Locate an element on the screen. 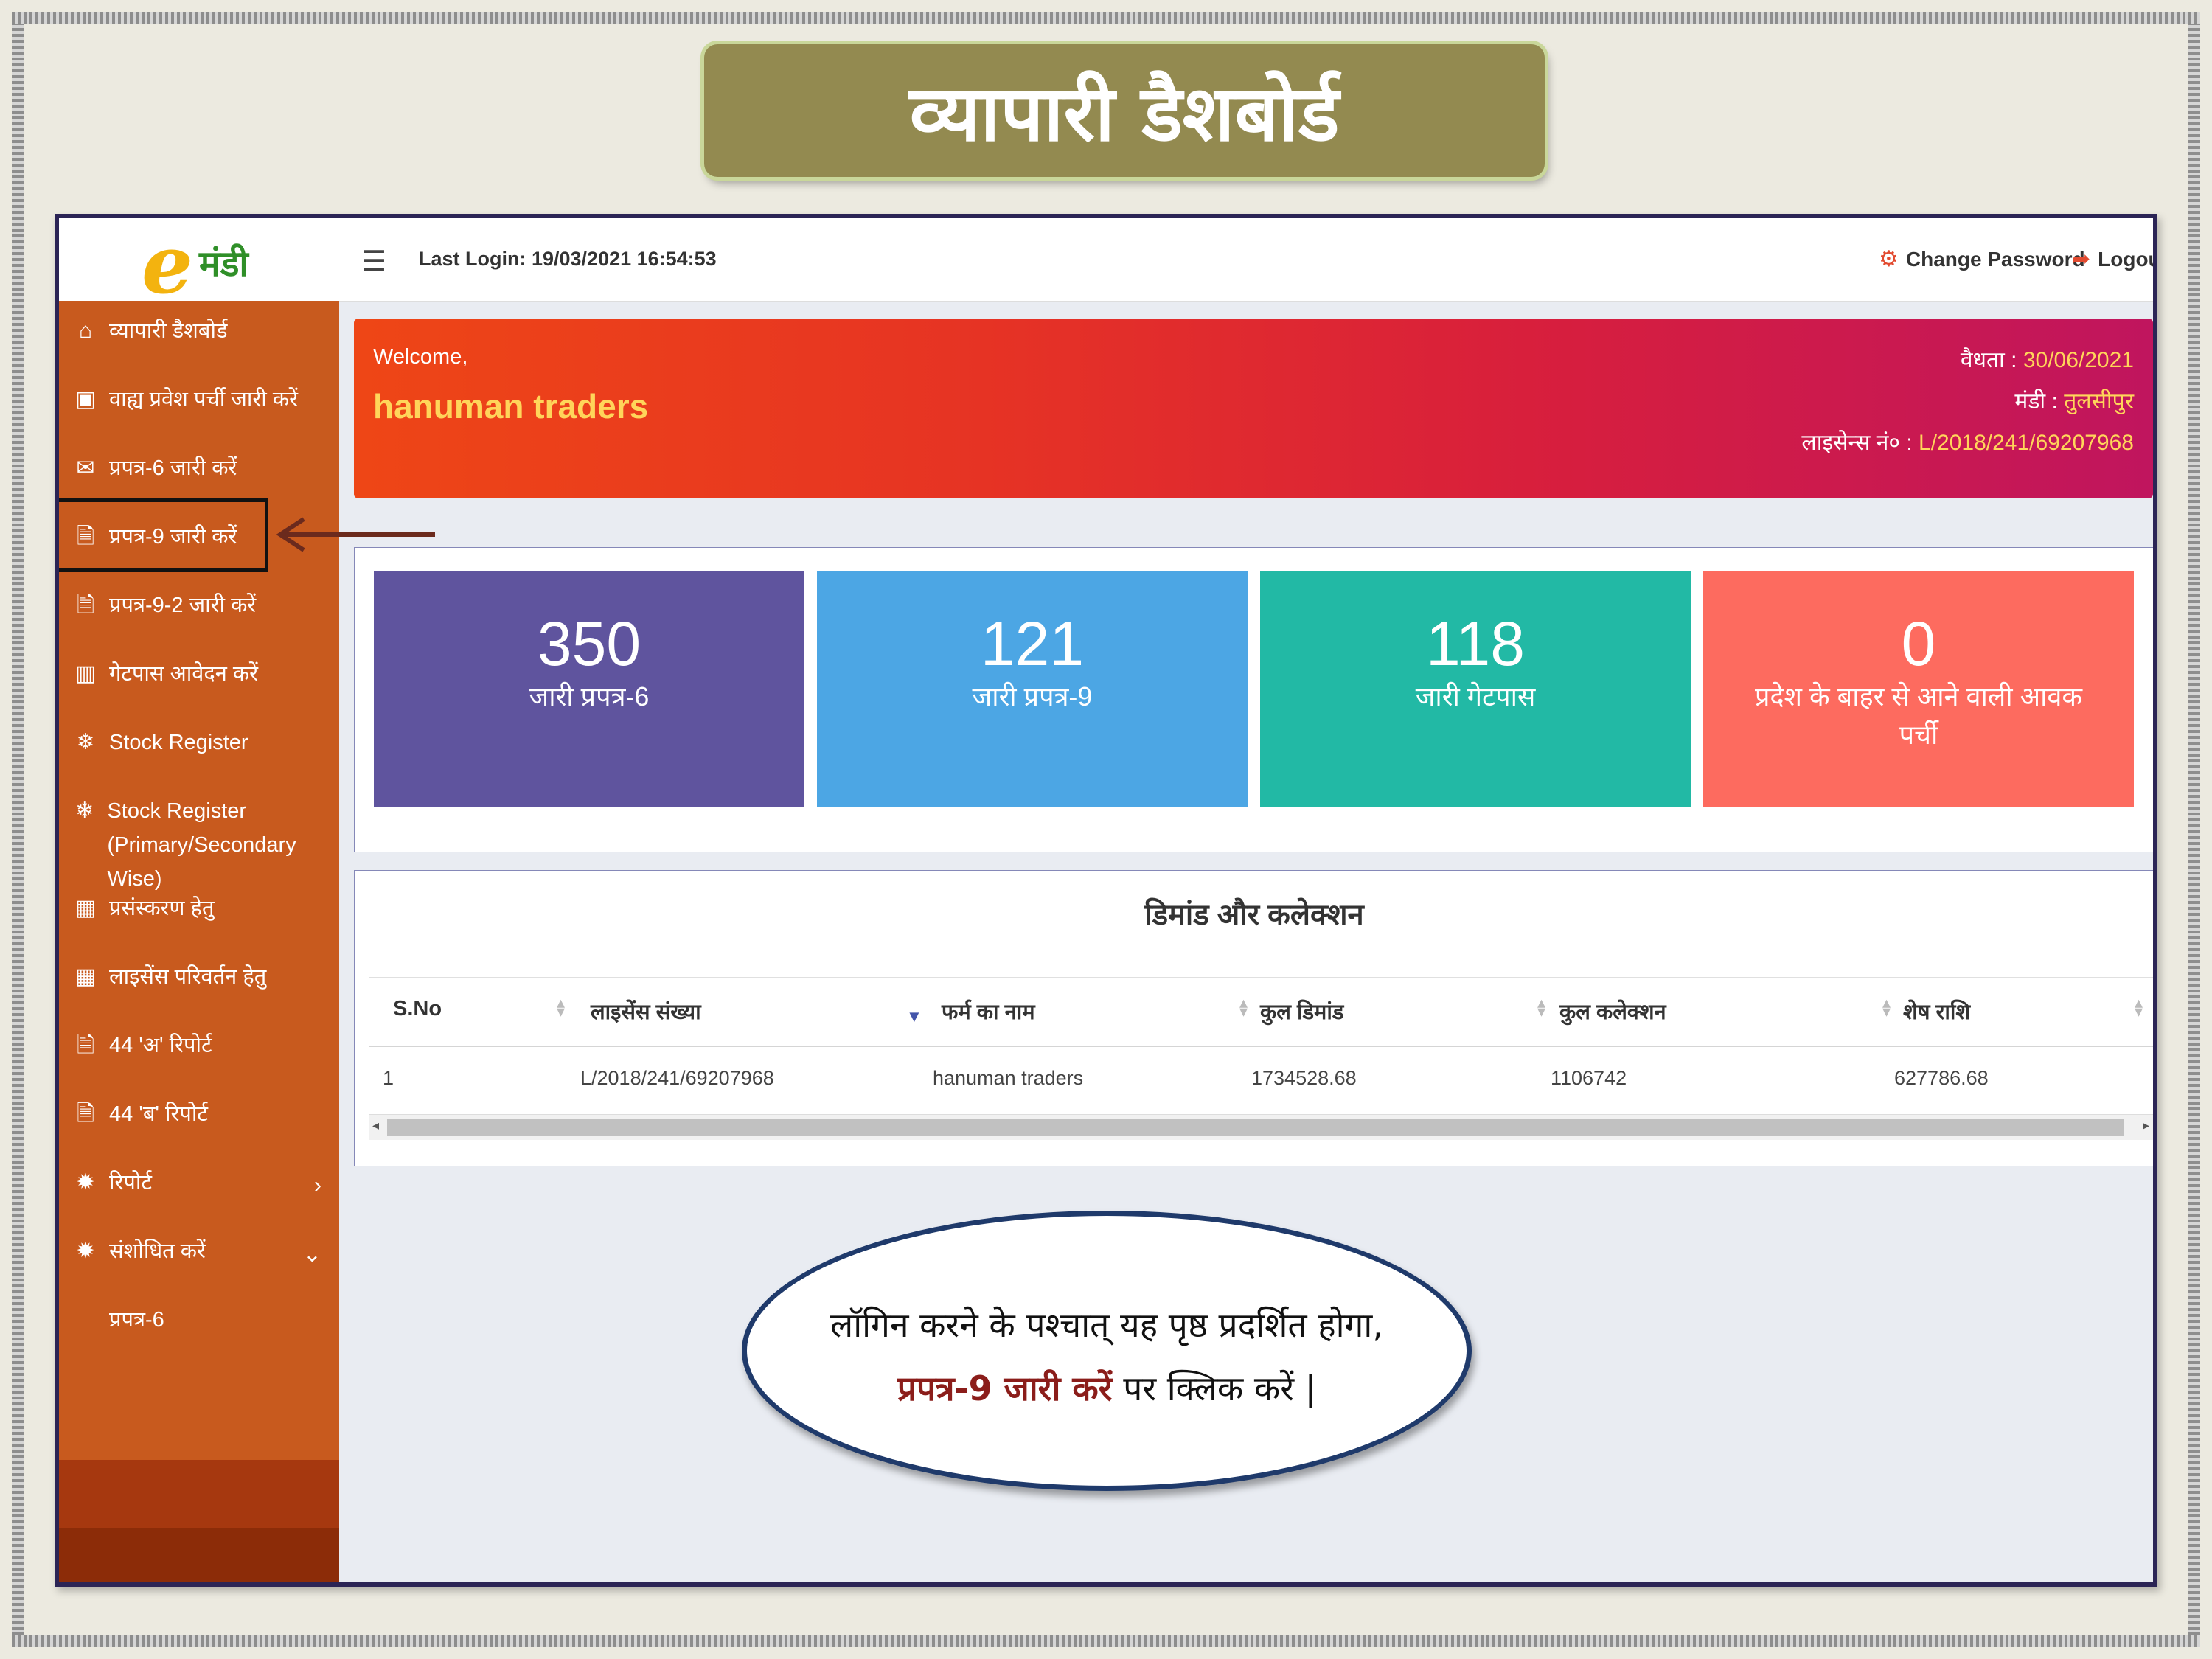  validity-label: वैधता : is located at coordinates (1991, 360).